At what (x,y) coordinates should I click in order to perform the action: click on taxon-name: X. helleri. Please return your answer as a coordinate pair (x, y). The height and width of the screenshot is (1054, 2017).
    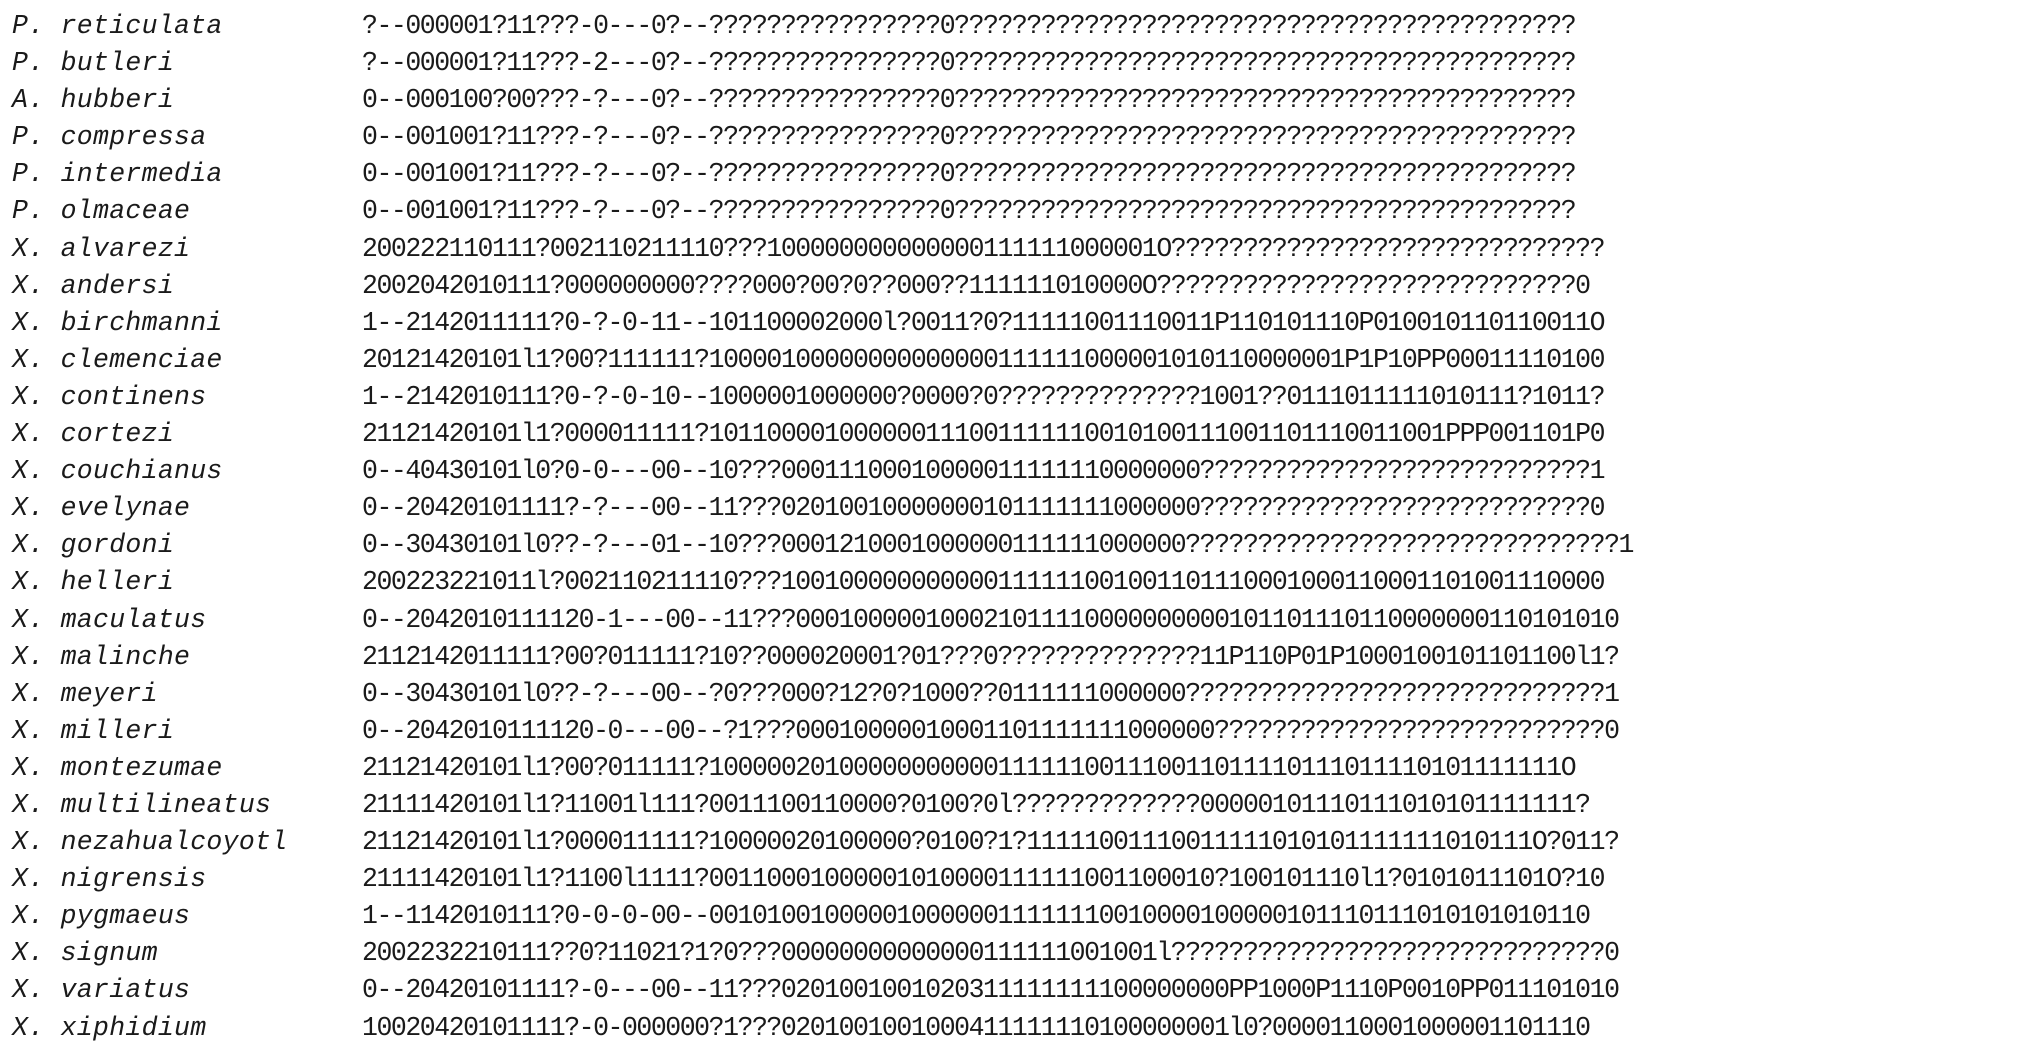
    Looking at the image, I should click on (93, 582).